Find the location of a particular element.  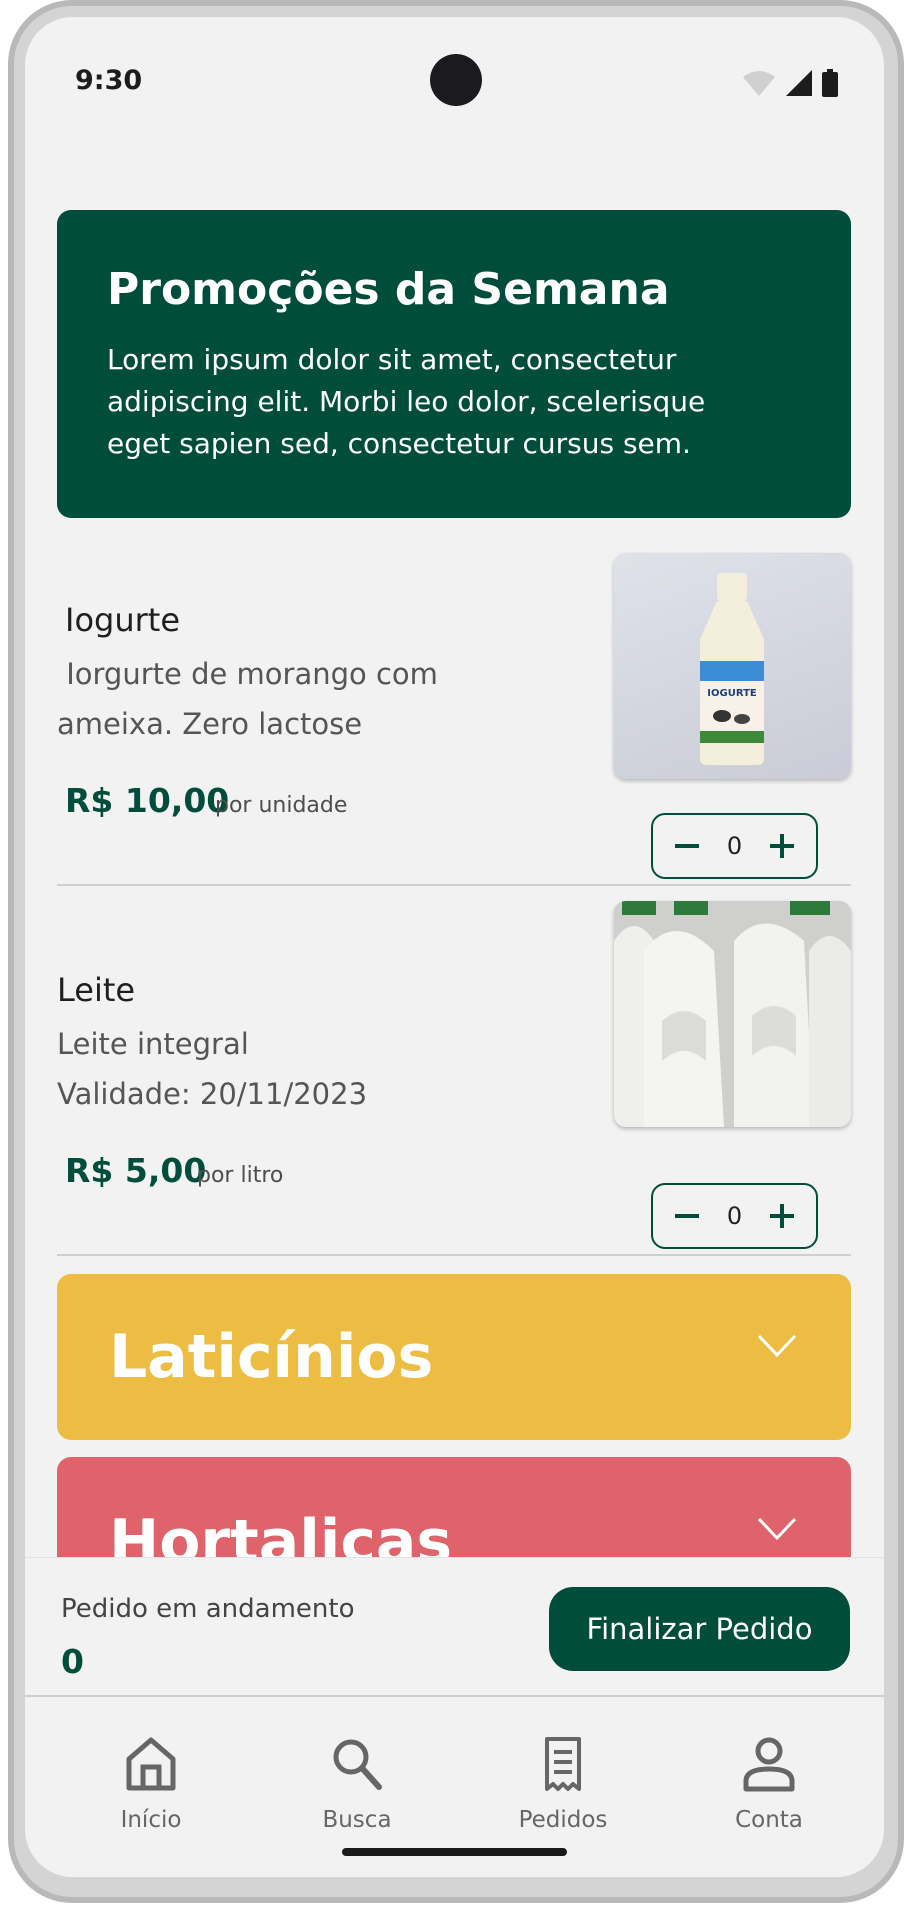

home-icon is located at coordinates (151, 1764).